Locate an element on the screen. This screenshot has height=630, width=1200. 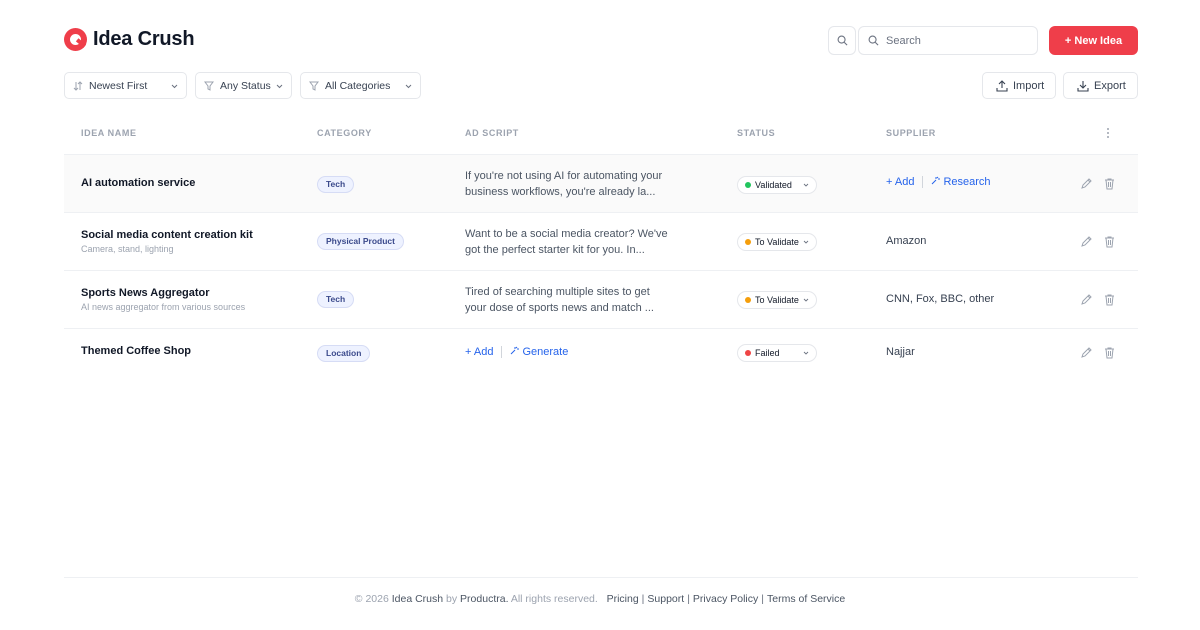
footer-link-pricing: Pricing is located at coordinates (623, 599).